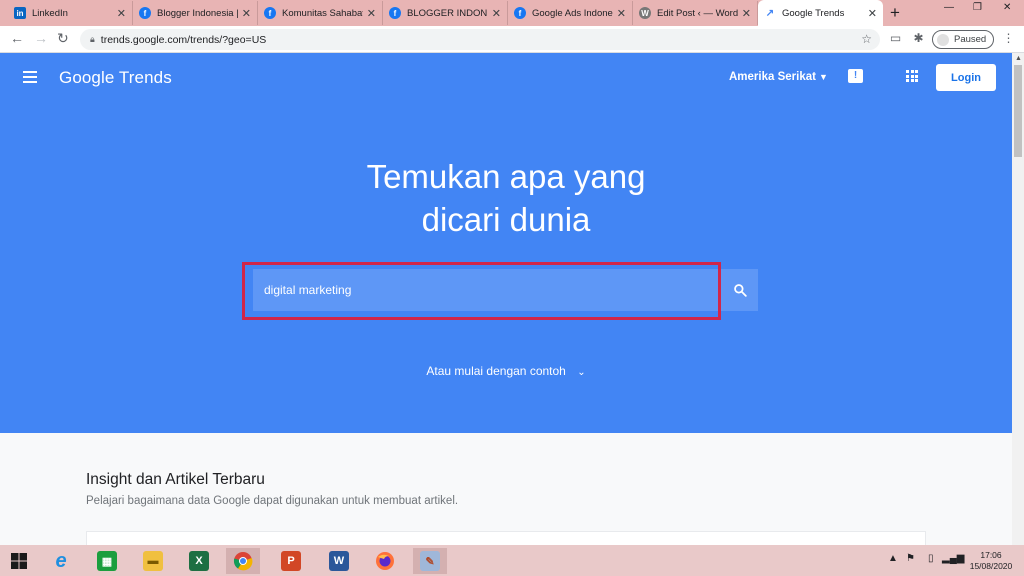  I want to click on signal-icon: ▂▄▆, so click(953, 558).